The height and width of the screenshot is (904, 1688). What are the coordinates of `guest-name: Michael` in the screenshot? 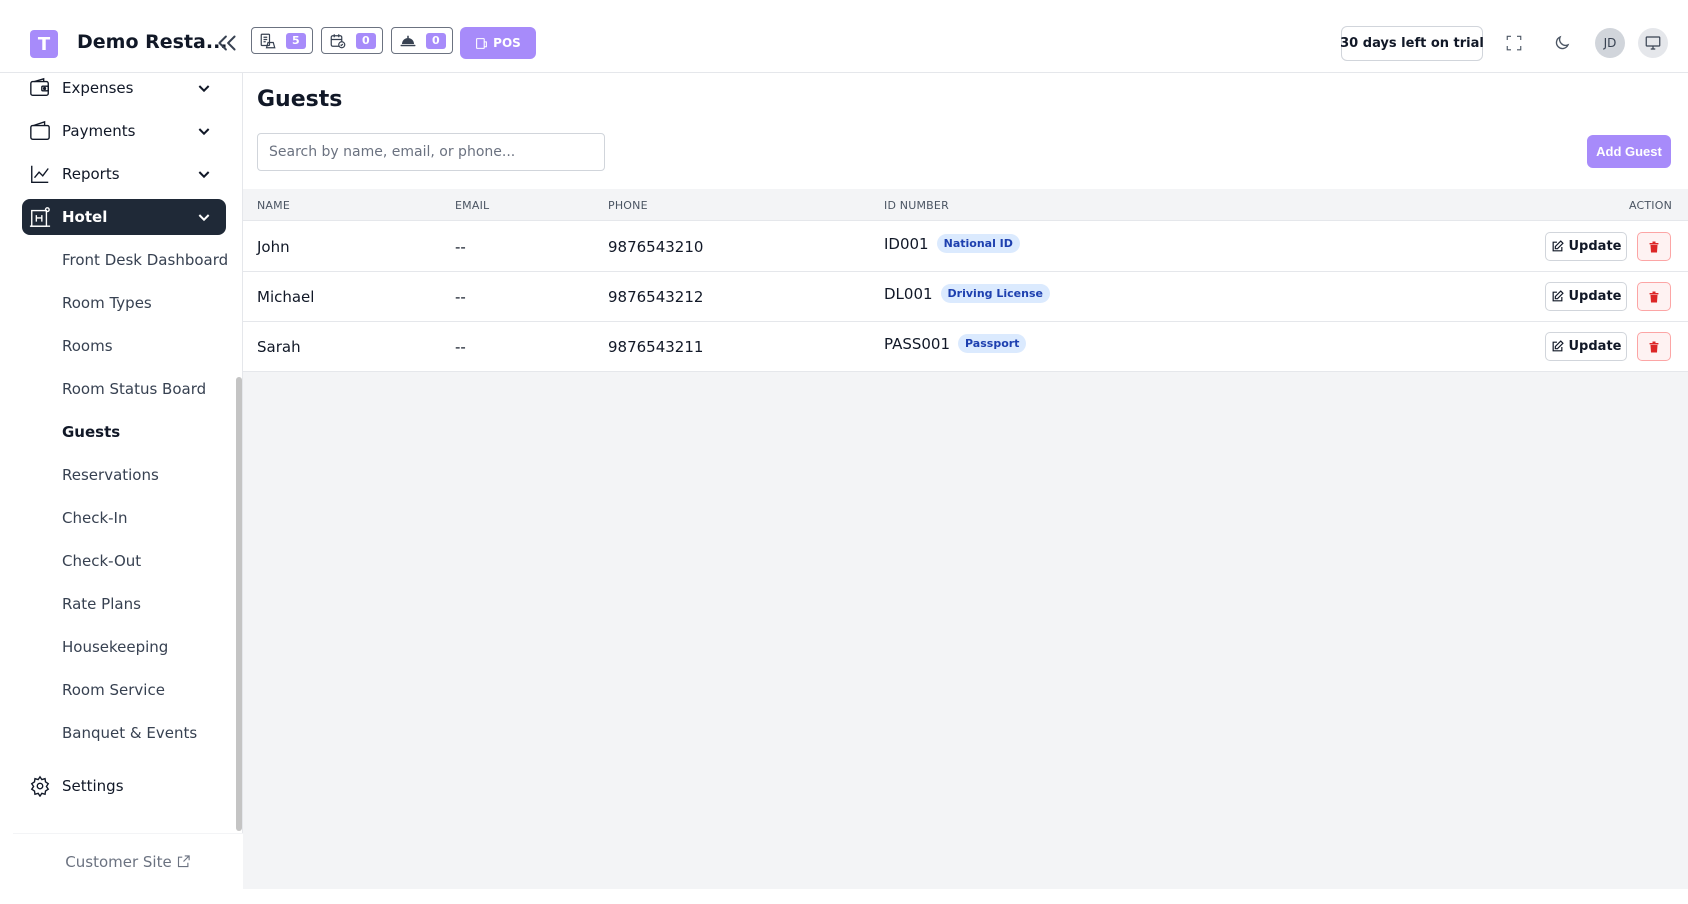 It's located at (286, 297).